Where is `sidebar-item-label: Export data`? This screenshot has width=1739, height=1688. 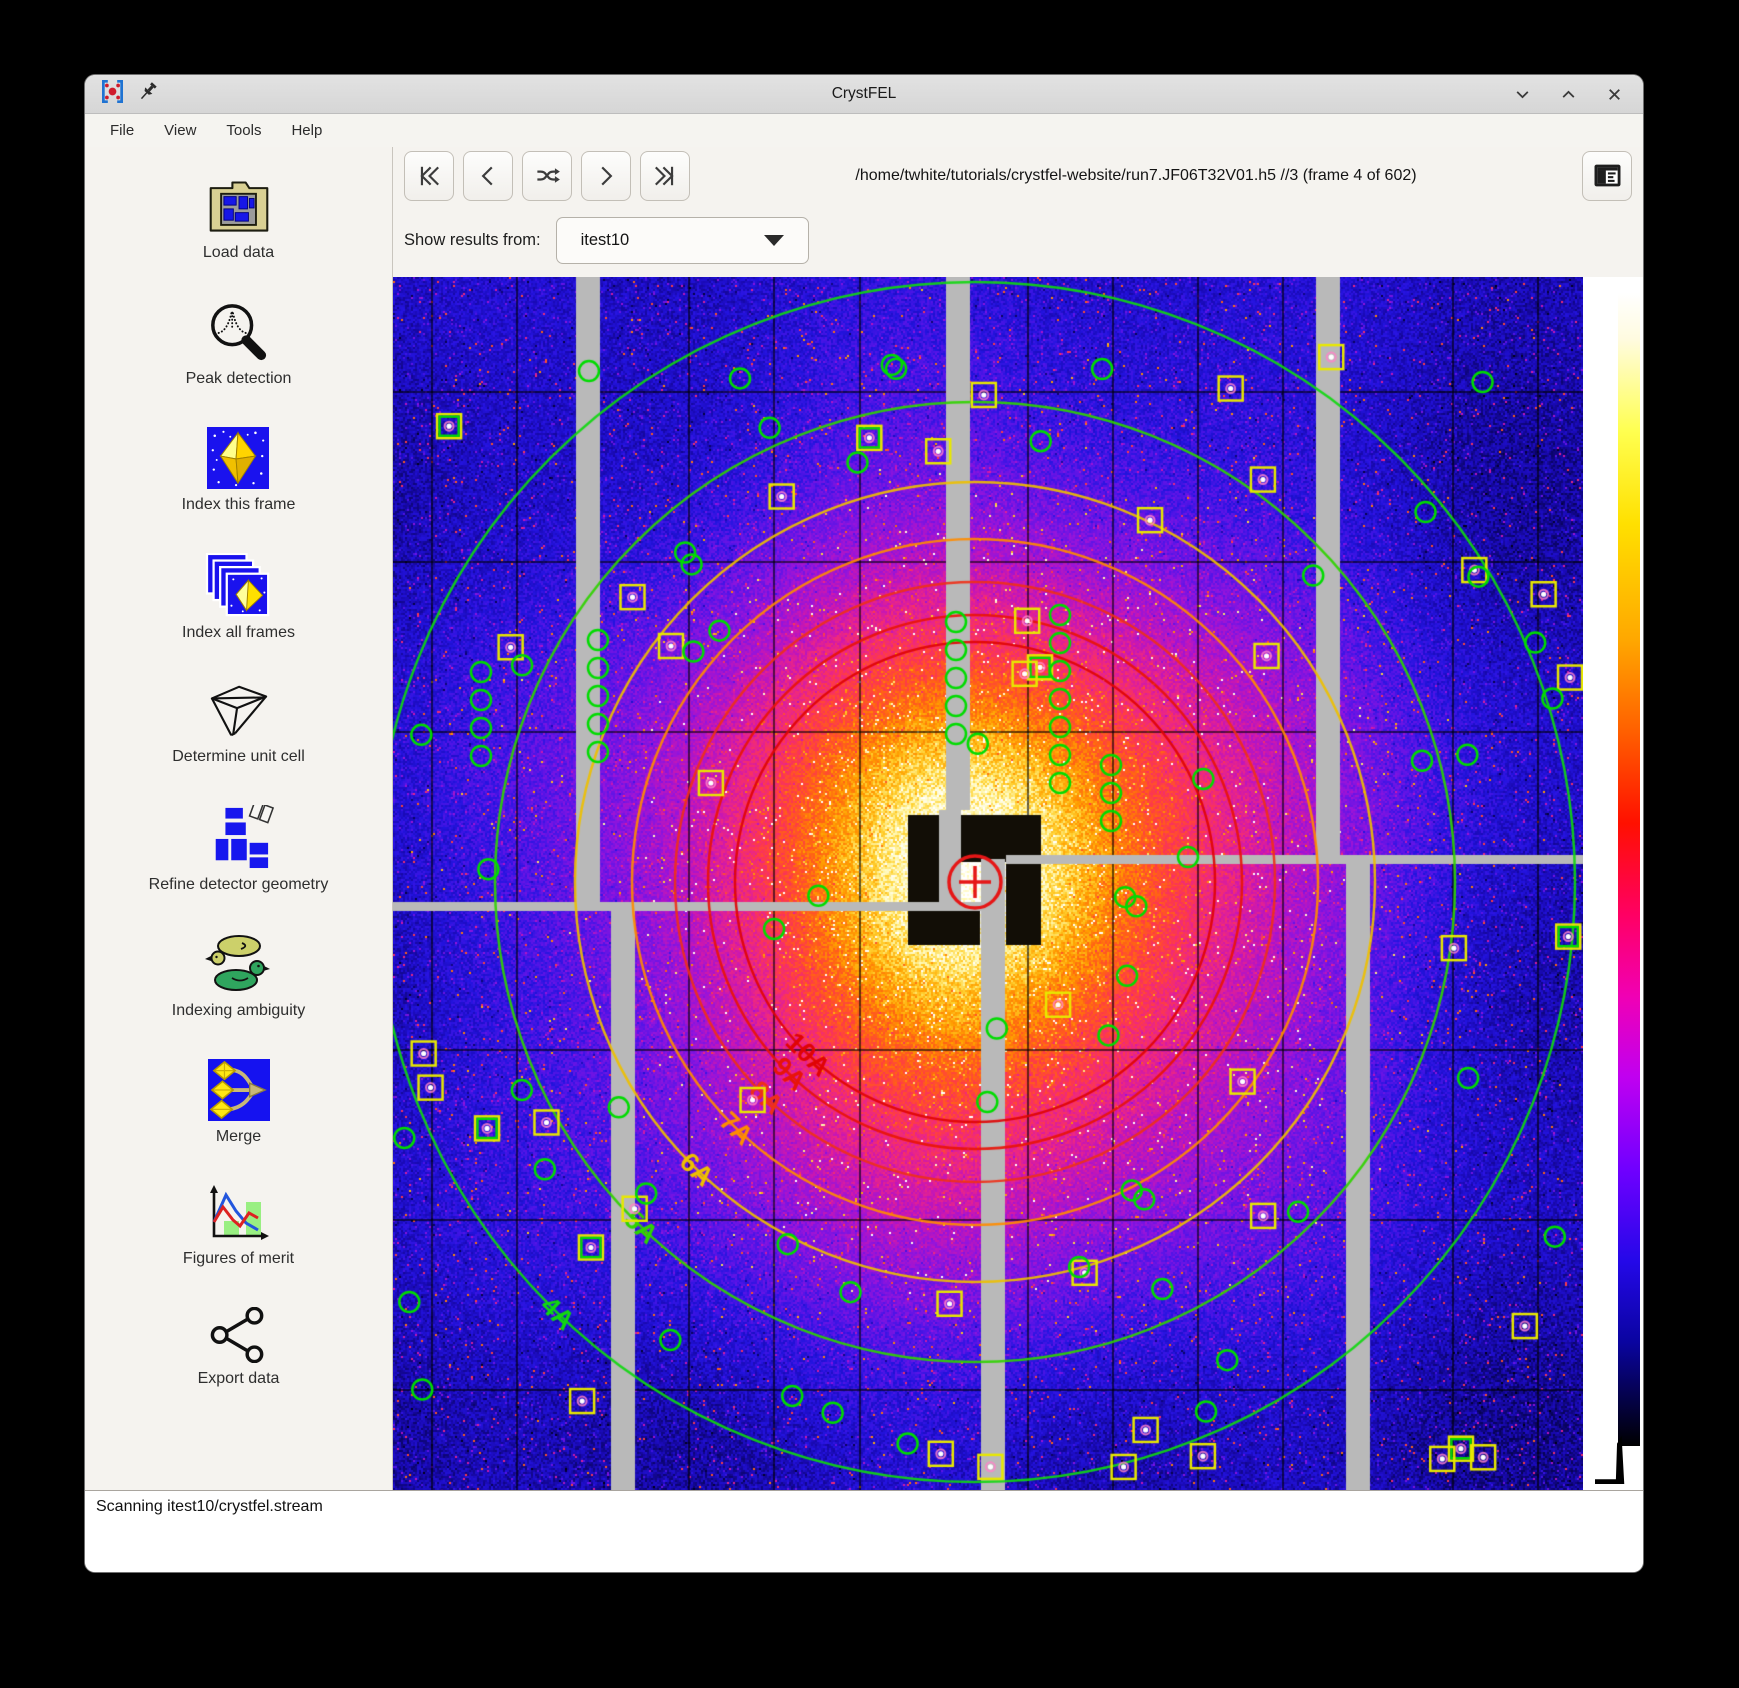
sidebar-item-label: Export data is located at coordinates (238, 1378).